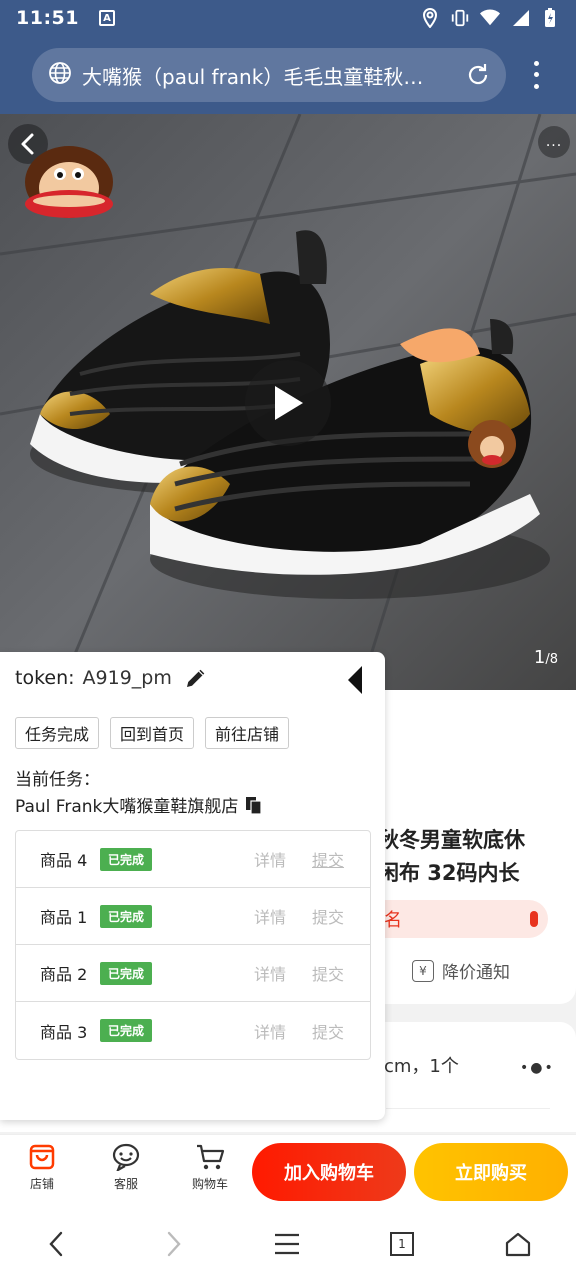 The height and width of the screenshot is (1280, 576). I want to click on notify-label: 降价通知, so click(476, 973).